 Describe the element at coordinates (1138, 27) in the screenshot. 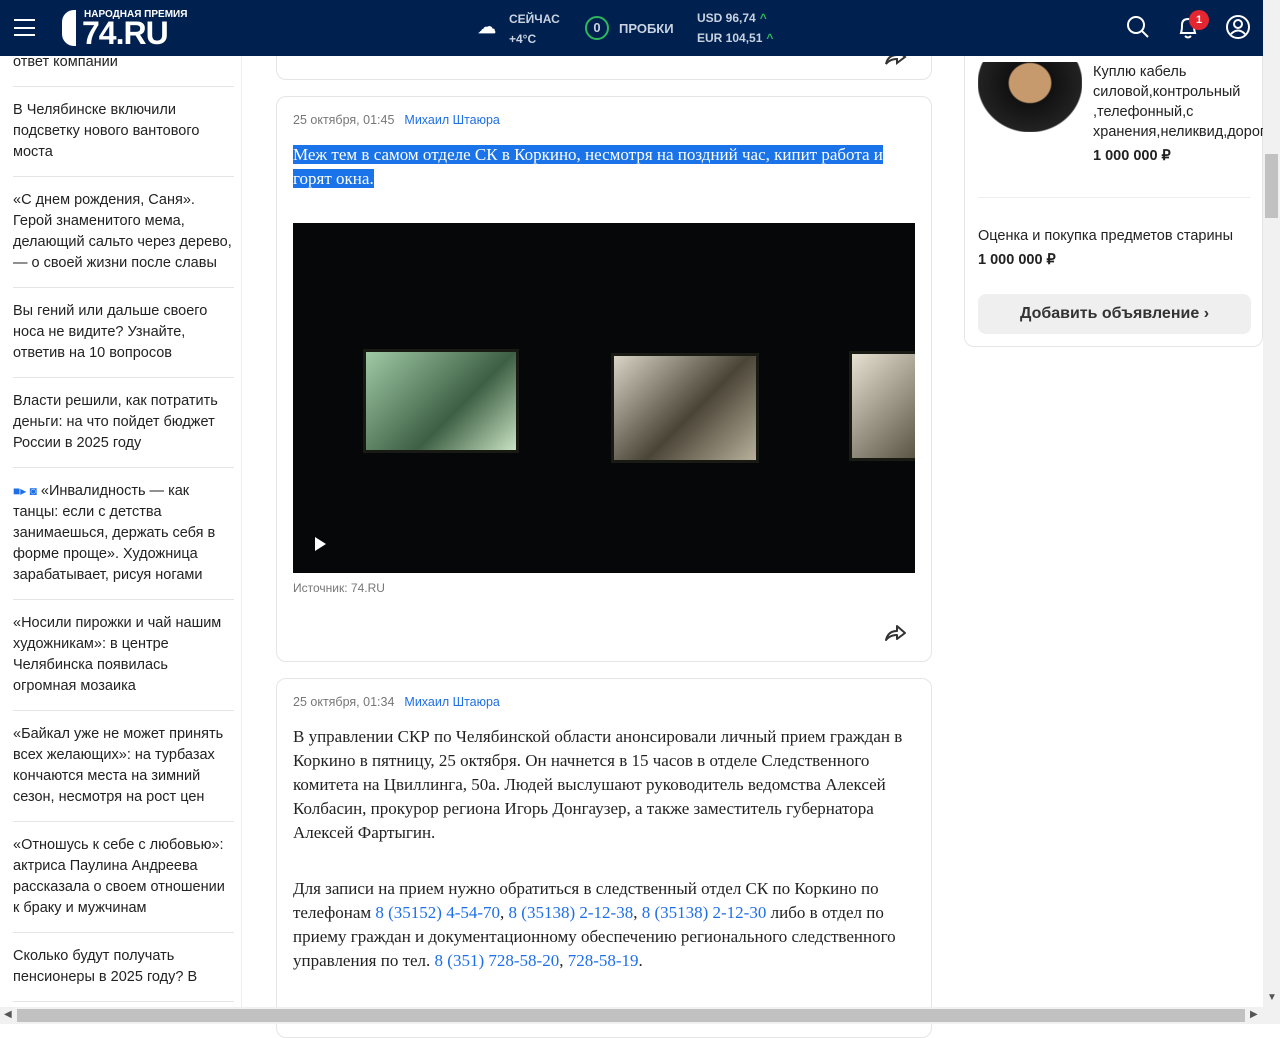

I see `search-icon` at that location.